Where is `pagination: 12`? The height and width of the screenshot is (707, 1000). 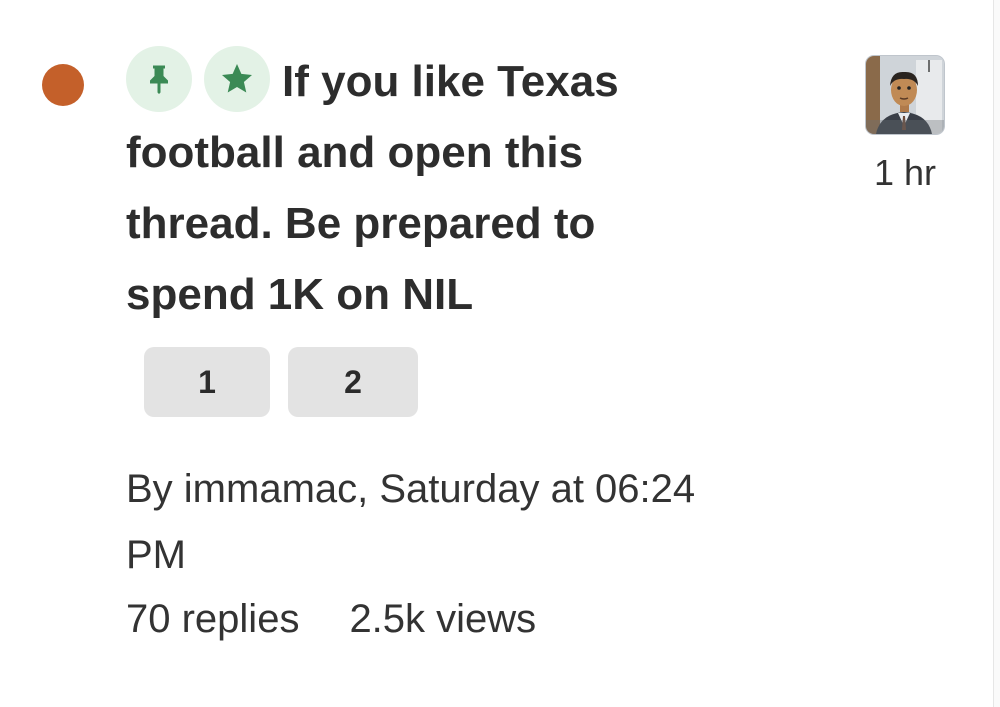
pagination: 12 is located at coordinates (290, 382).